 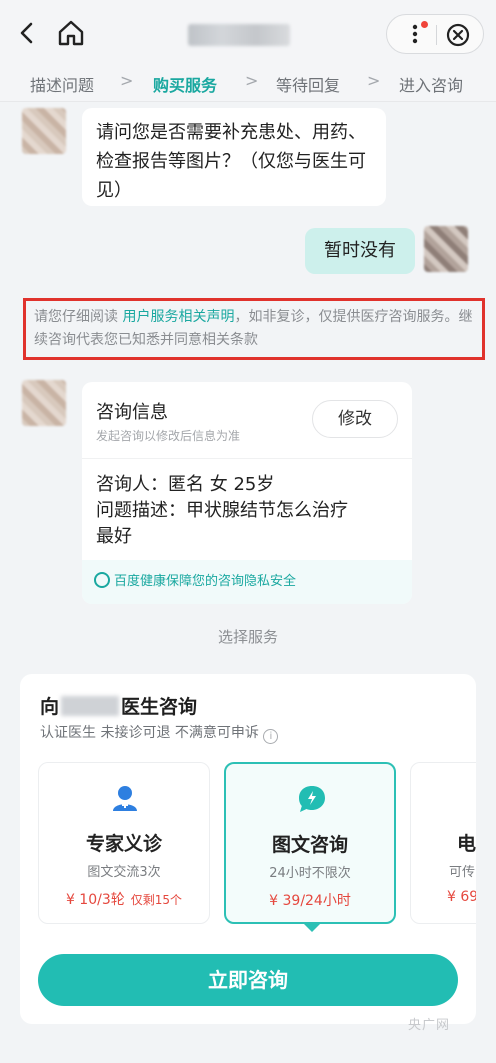 What do you see at coordinates (247, 458) in the screenshot?
I see `divider` at bounding box center [247, 458].